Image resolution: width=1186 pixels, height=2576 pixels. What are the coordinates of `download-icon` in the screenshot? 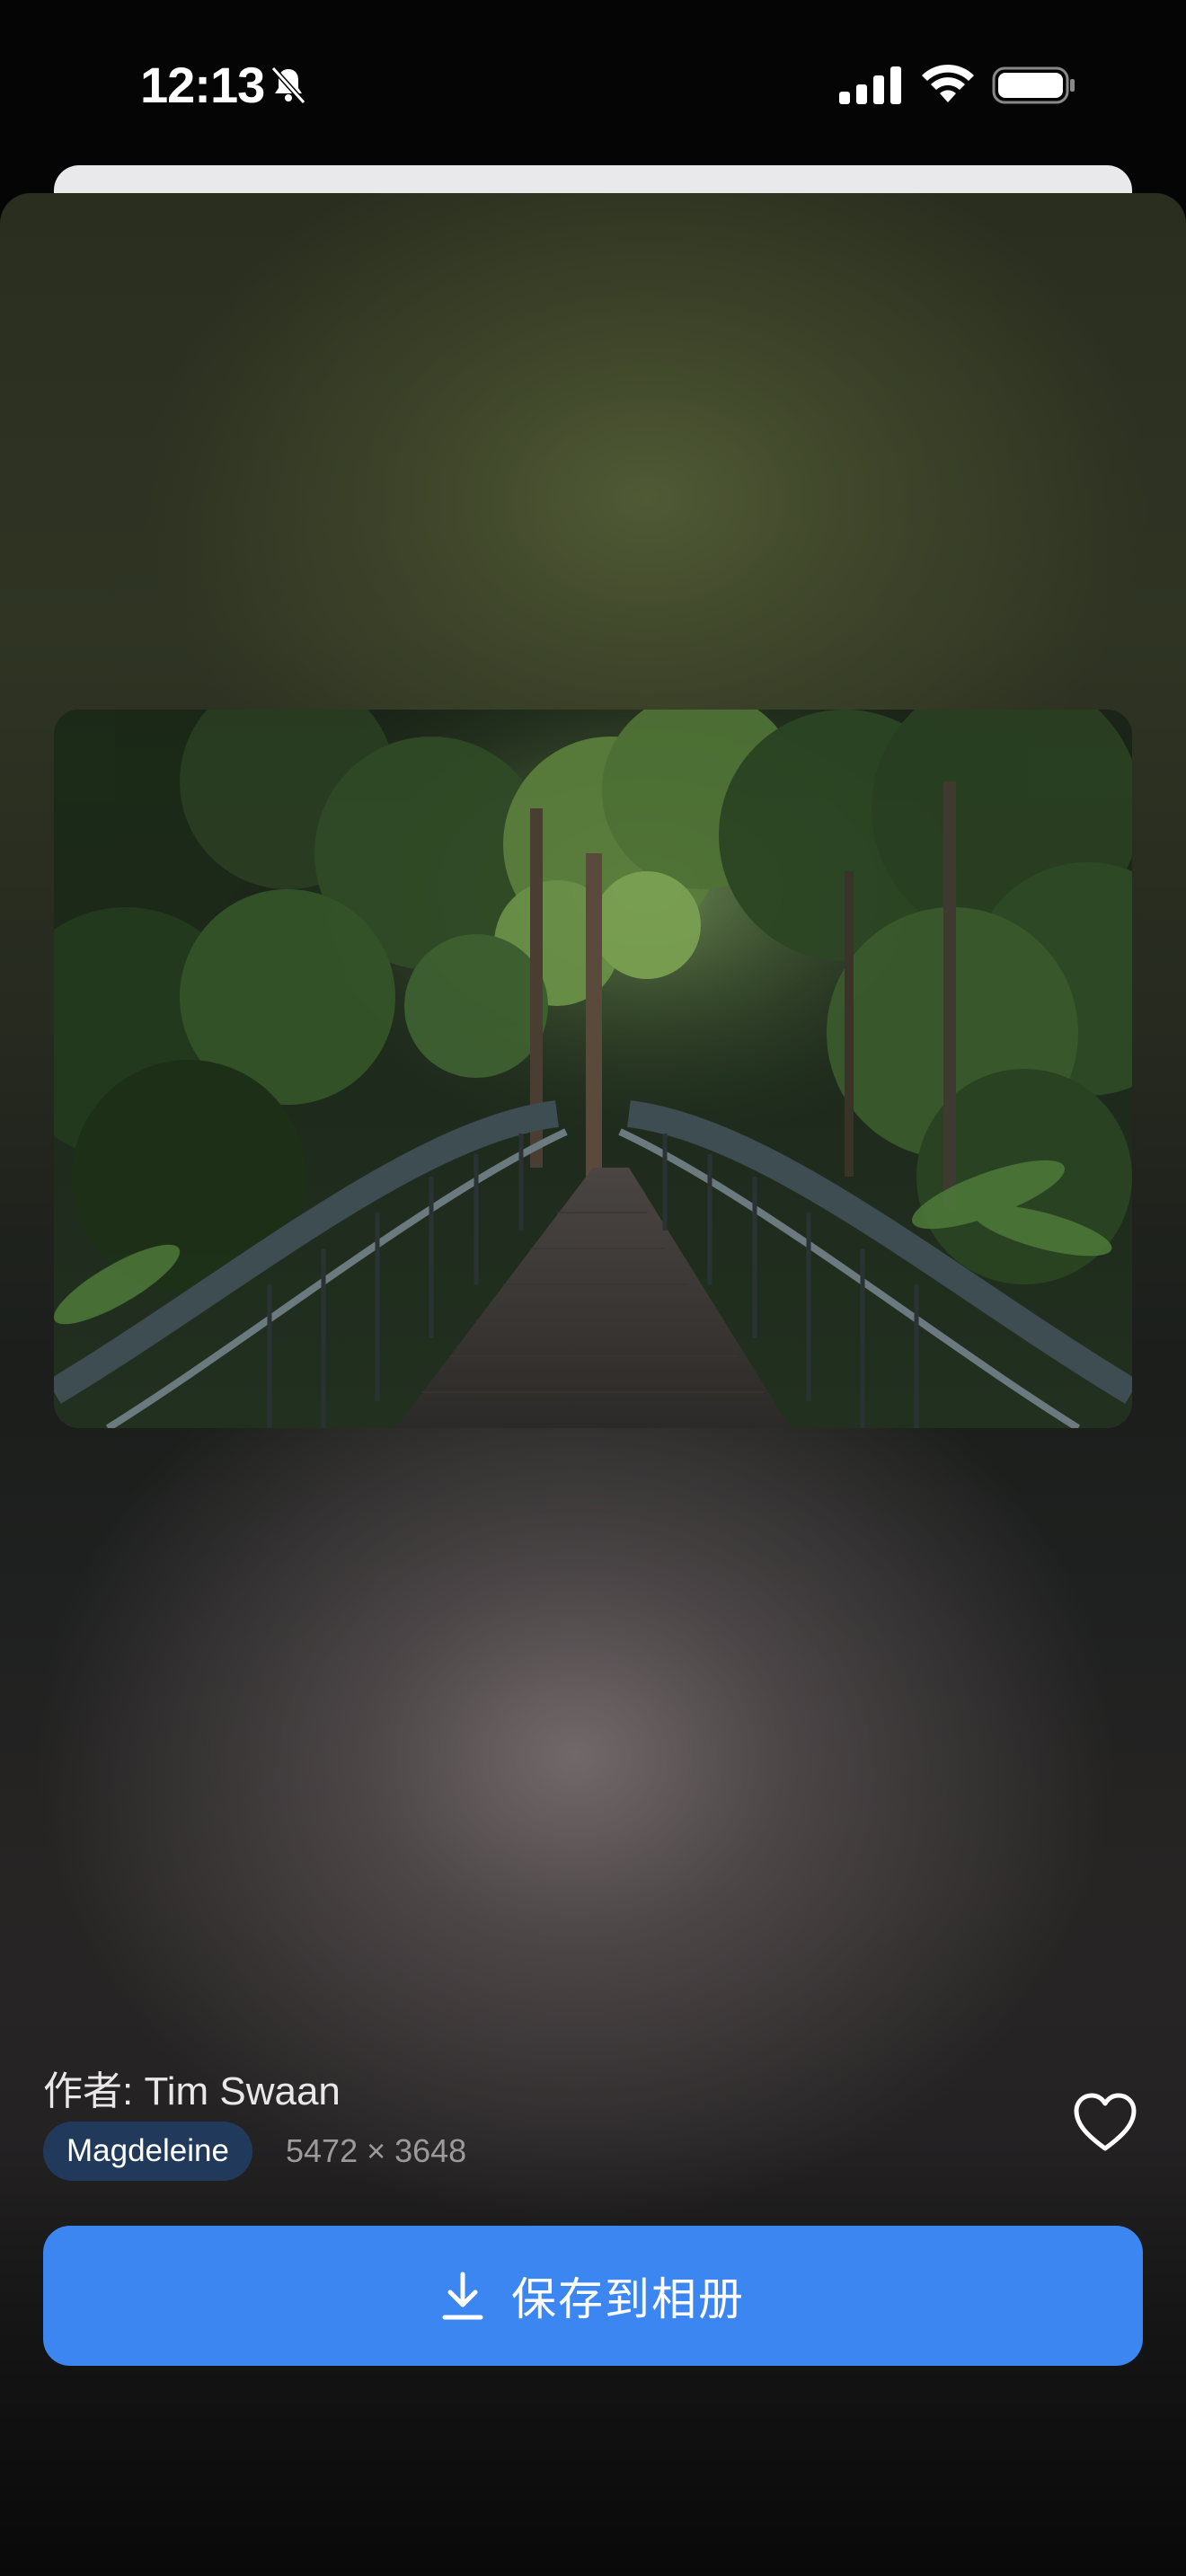 It's located at (462, 2296).